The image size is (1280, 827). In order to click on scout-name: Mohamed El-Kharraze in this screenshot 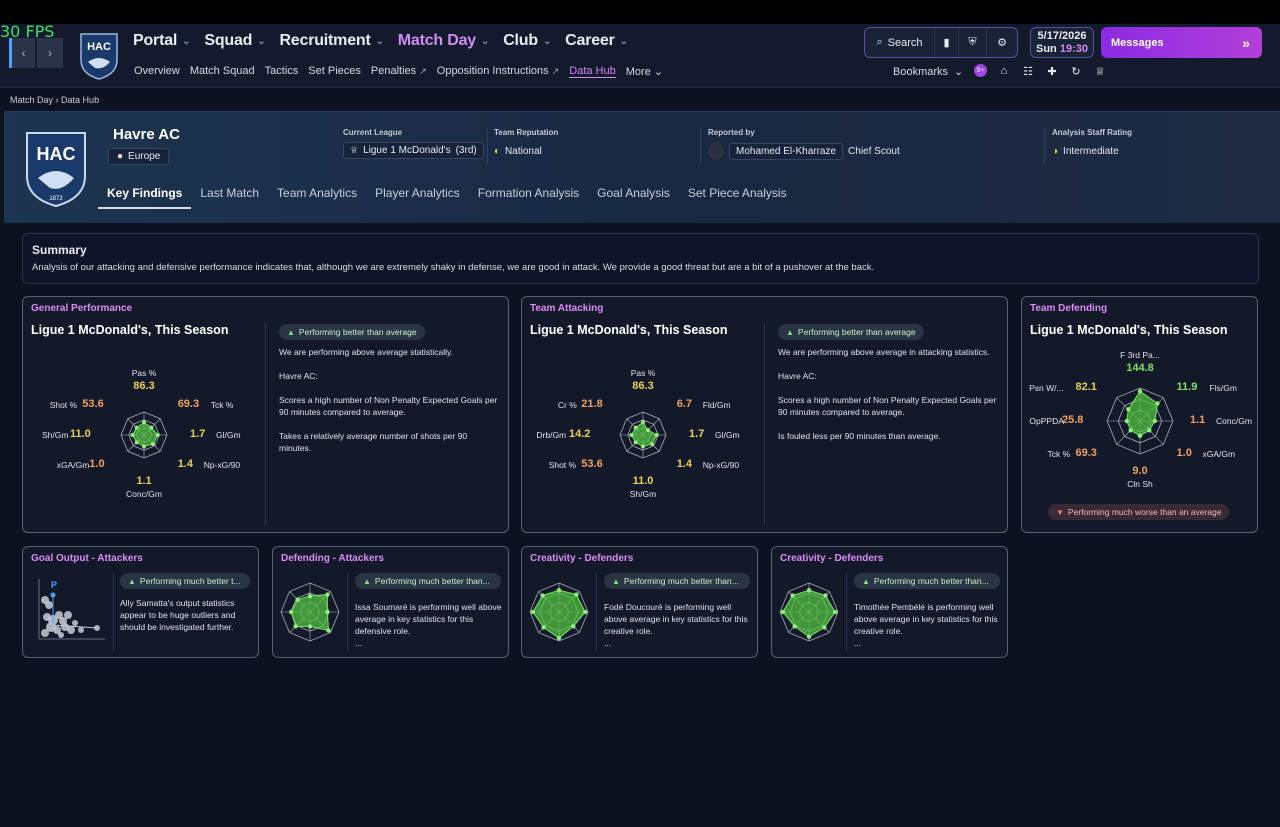, I will do `click(786, 151)`.